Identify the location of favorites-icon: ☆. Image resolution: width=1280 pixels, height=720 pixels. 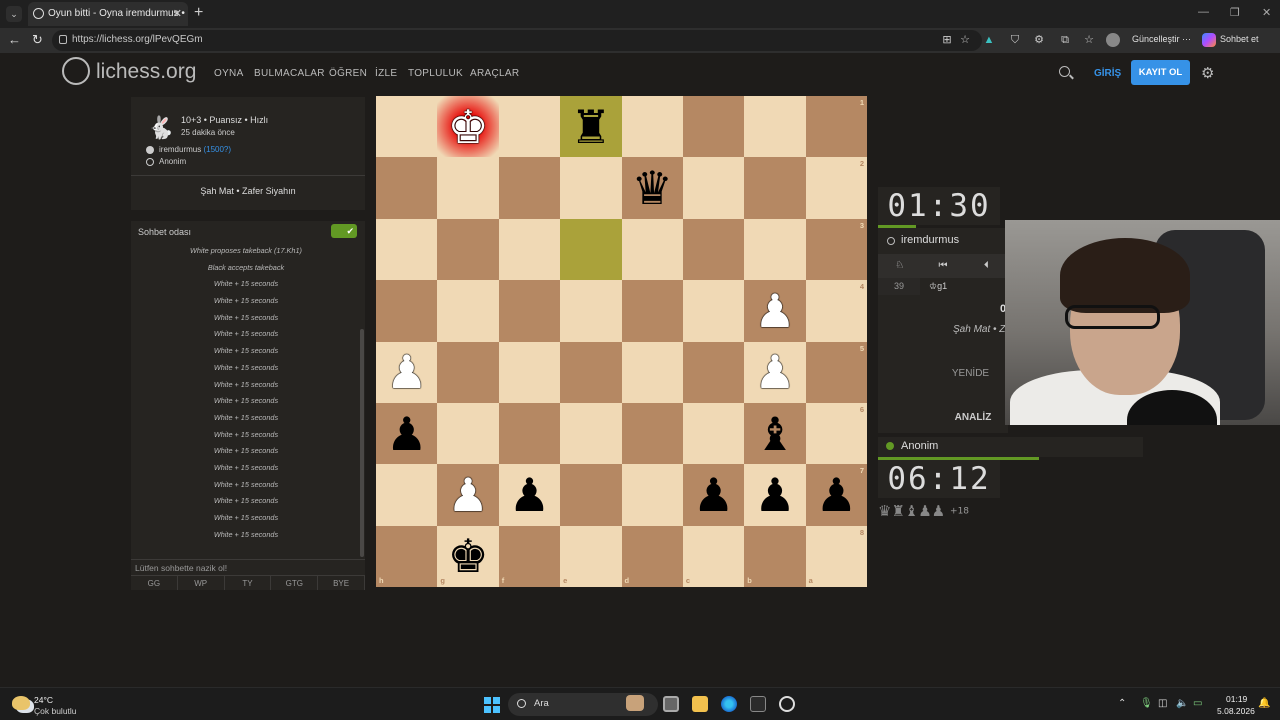
(1089, 40).